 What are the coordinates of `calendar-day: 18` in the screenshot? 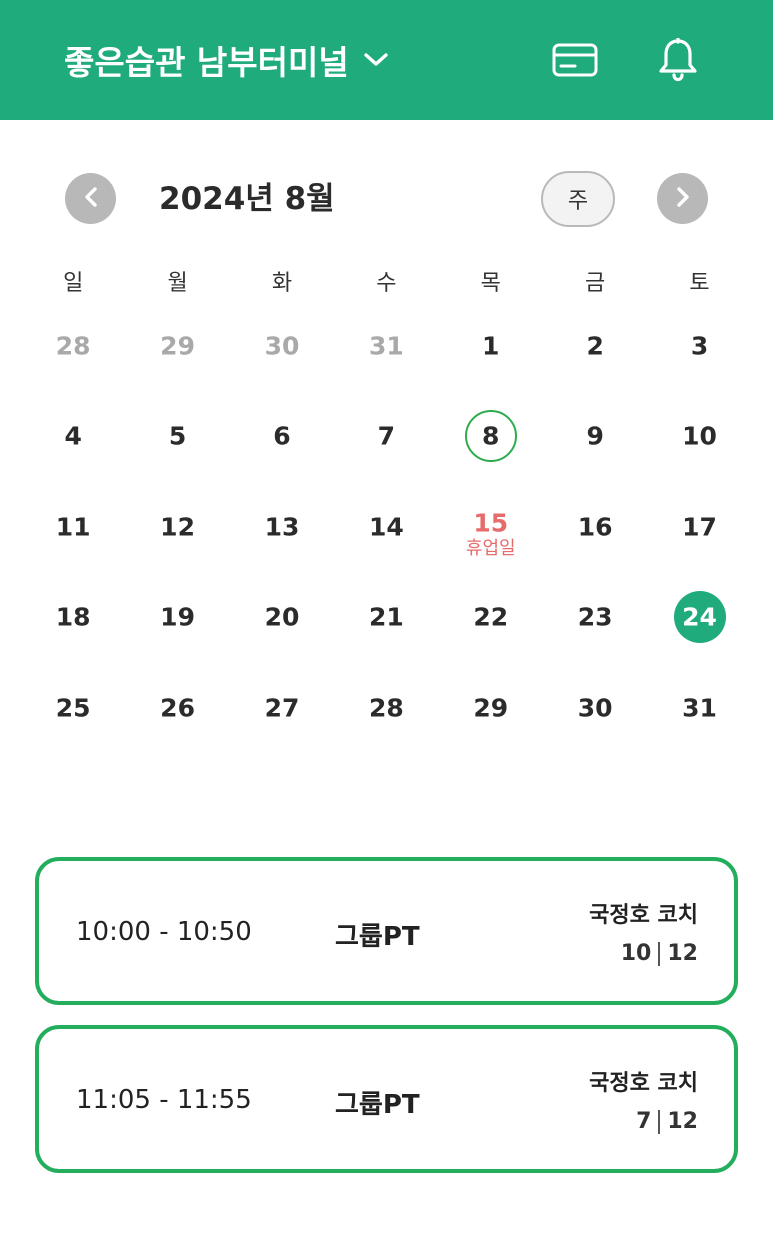 It's located at (73, 618).